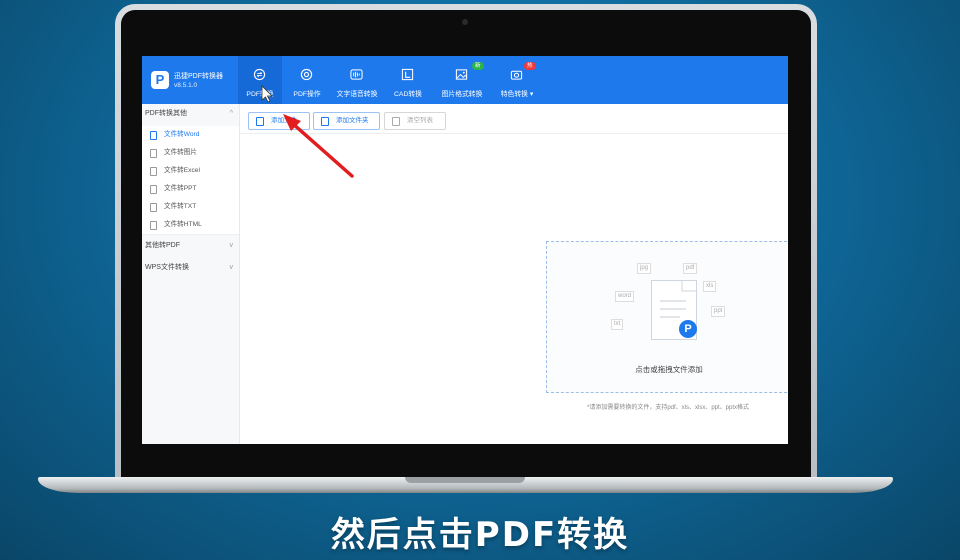  What do you see at coordinates (267, 94) in the screenshot?
I see `cursor-icon` at bounding box center [267, 94].